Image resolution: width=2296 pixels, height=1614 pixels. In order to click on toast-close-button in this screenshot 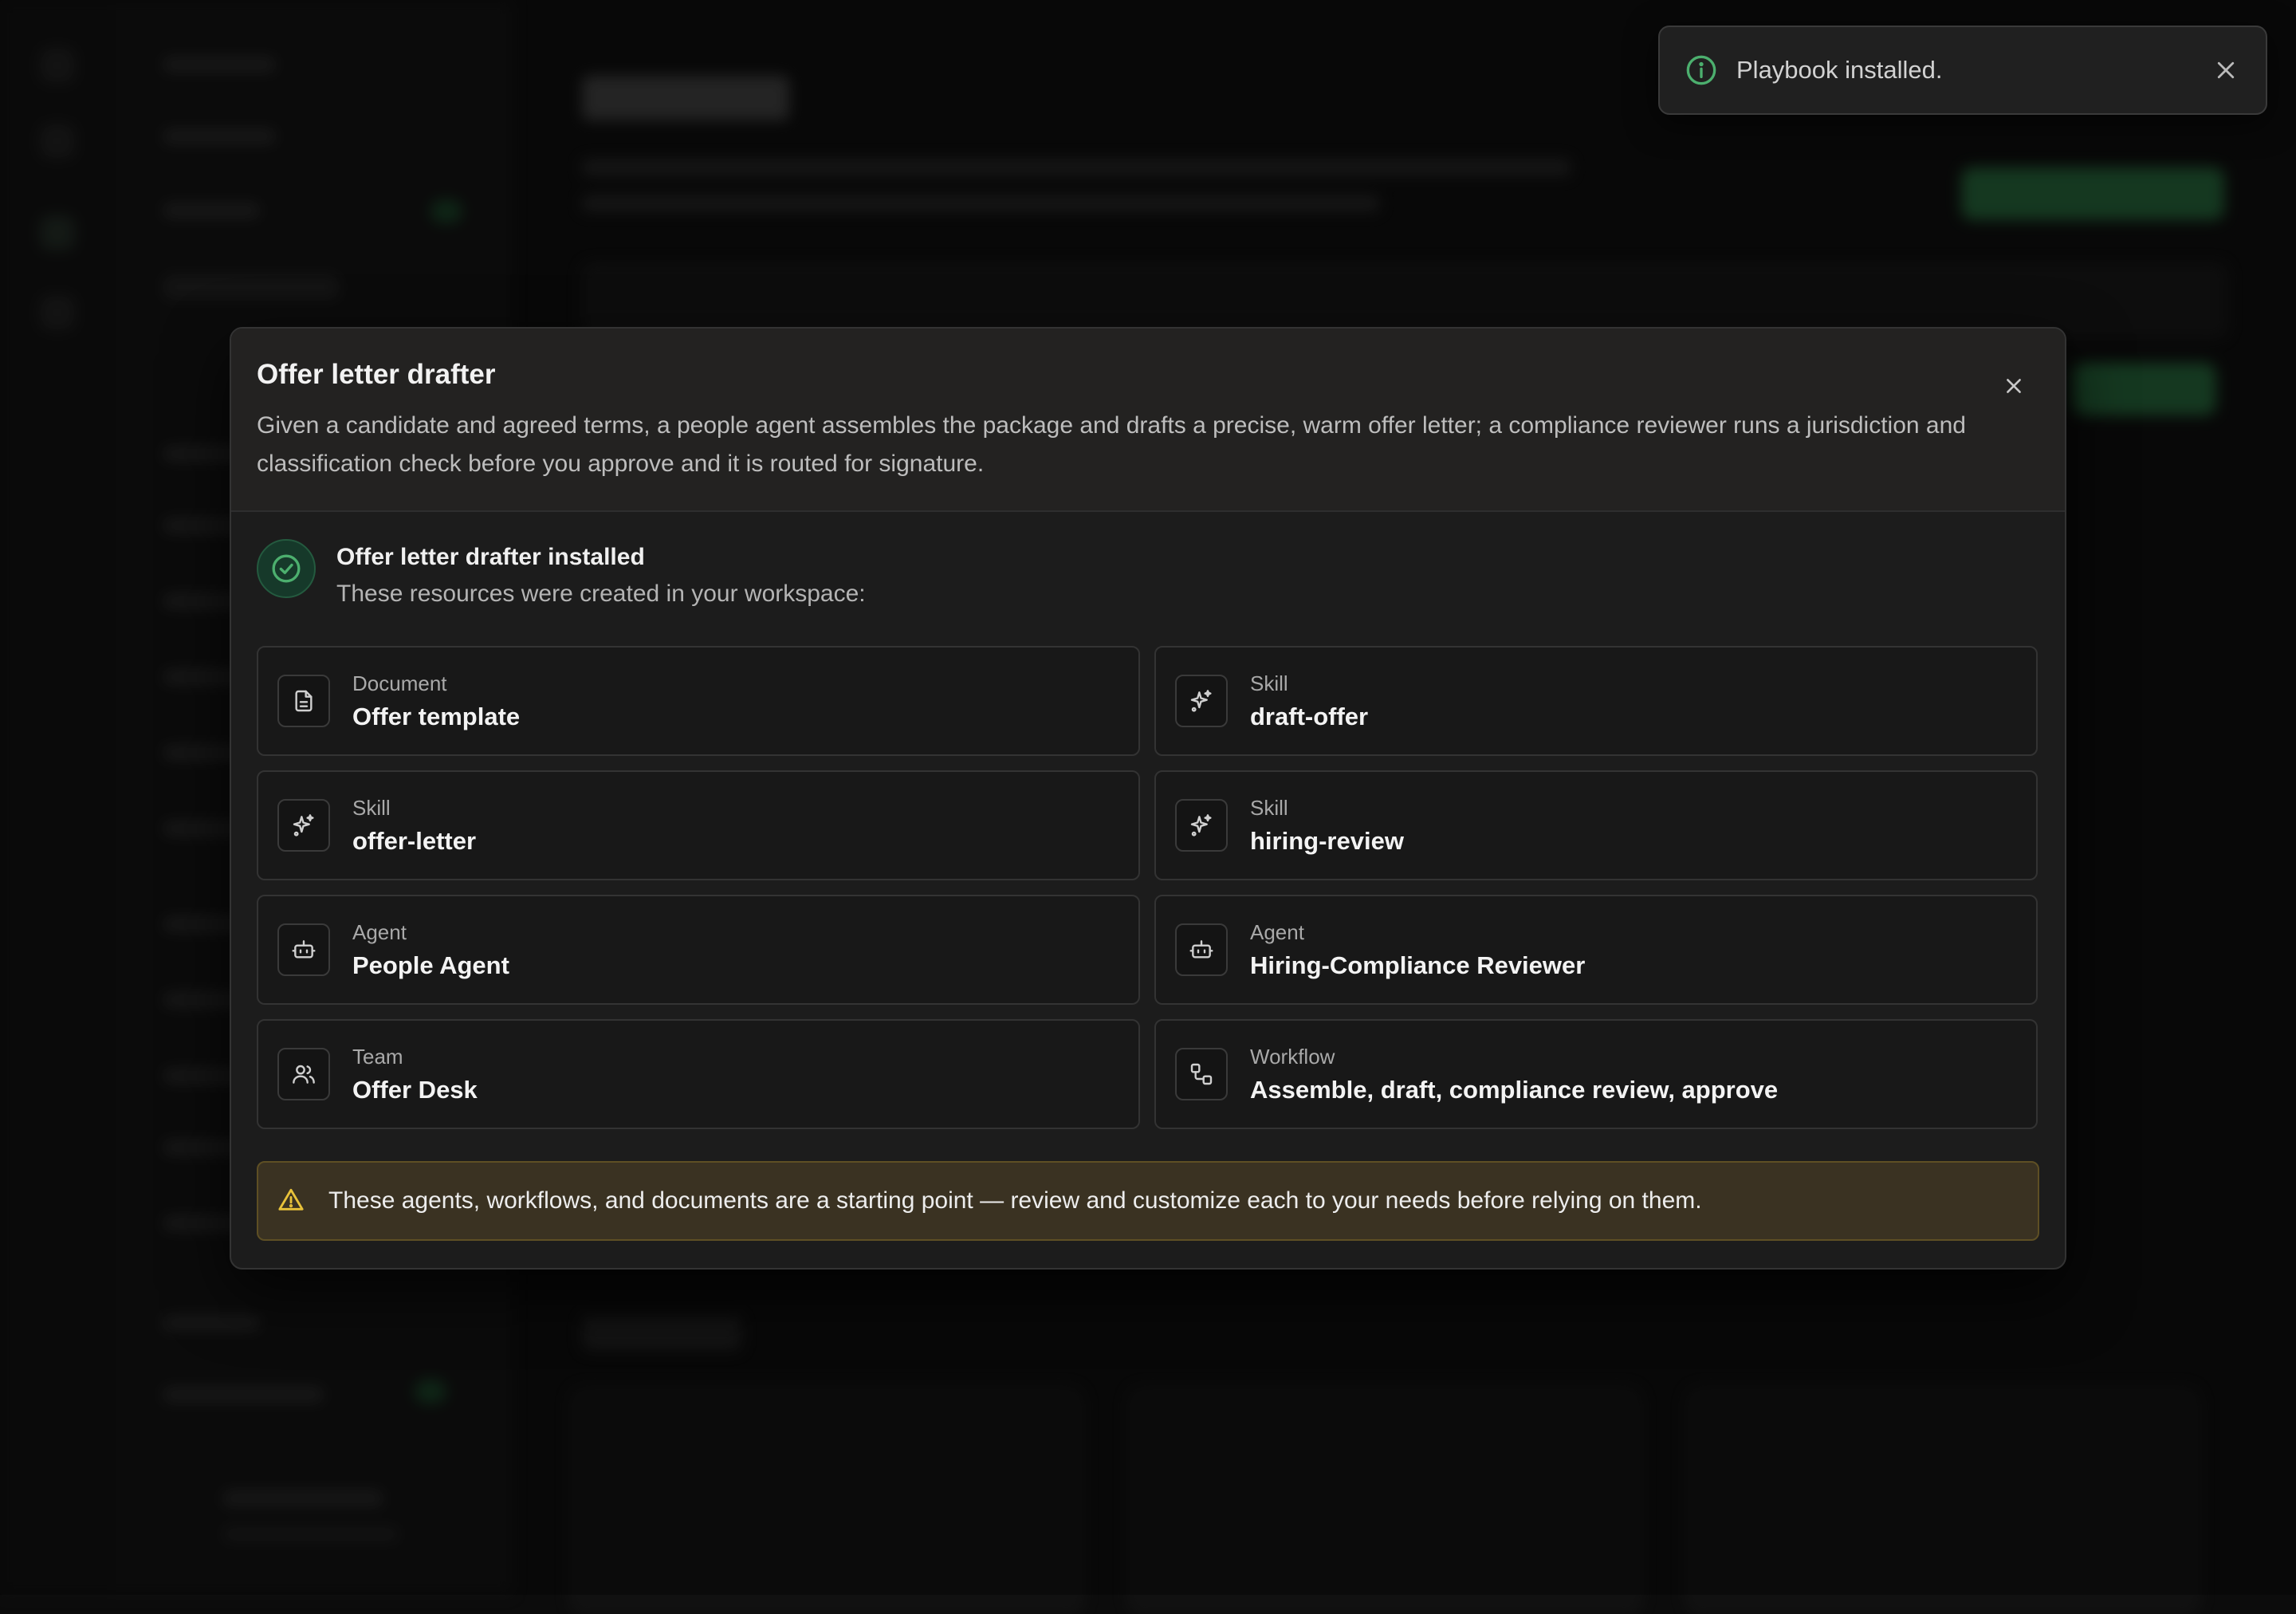, I will do `click(2225, 70)`.